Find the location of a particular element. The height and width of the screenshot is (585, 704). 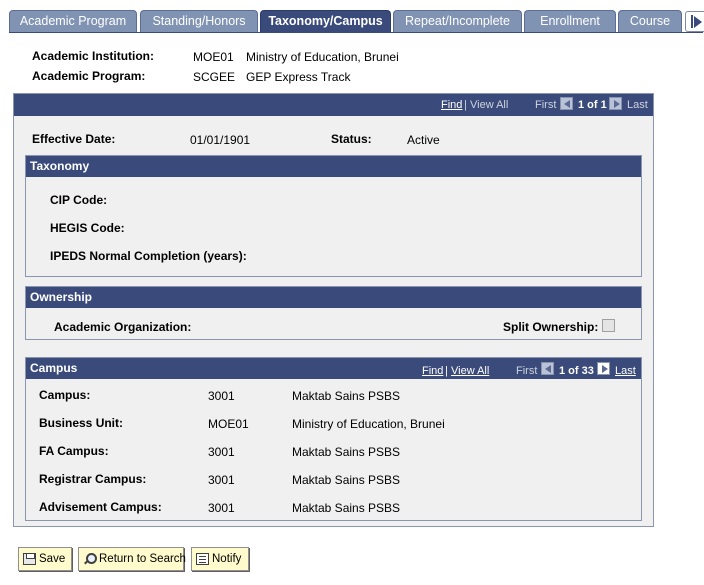

institution-label: Academic Institution: is located at coordinates (93, 56).